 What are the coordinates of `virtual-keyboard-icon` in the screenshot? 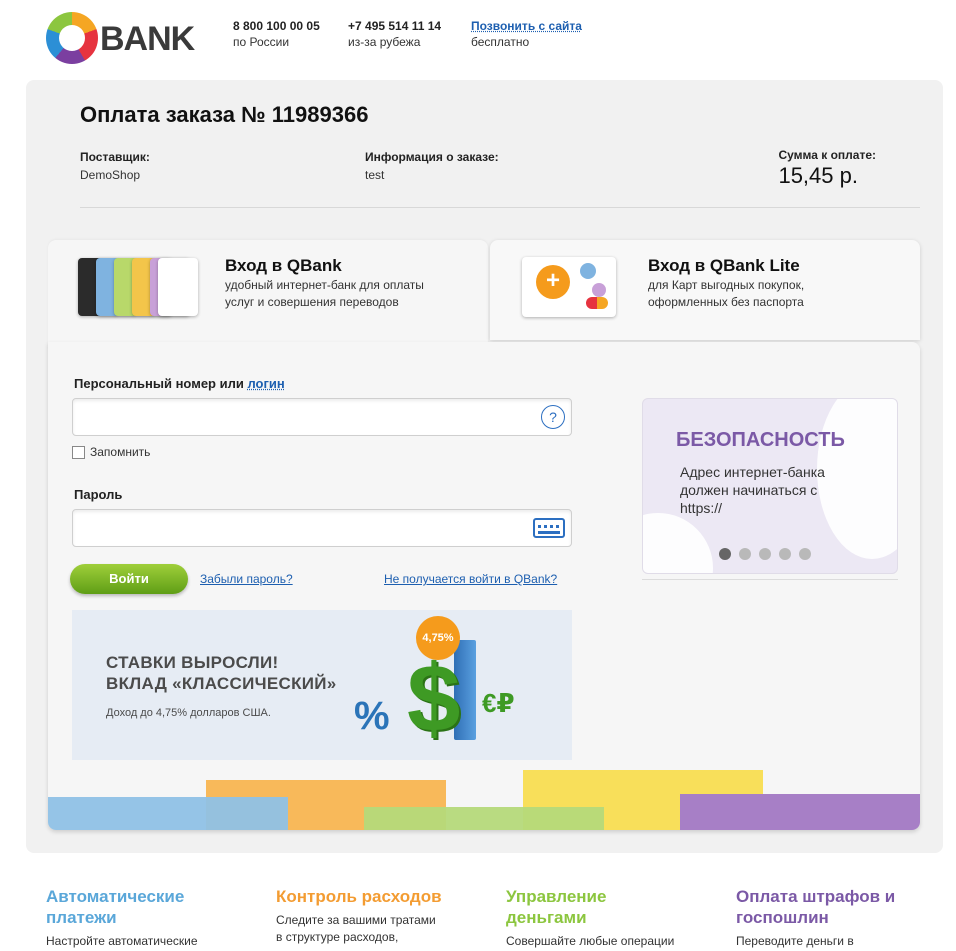 It's located at (549, 528).